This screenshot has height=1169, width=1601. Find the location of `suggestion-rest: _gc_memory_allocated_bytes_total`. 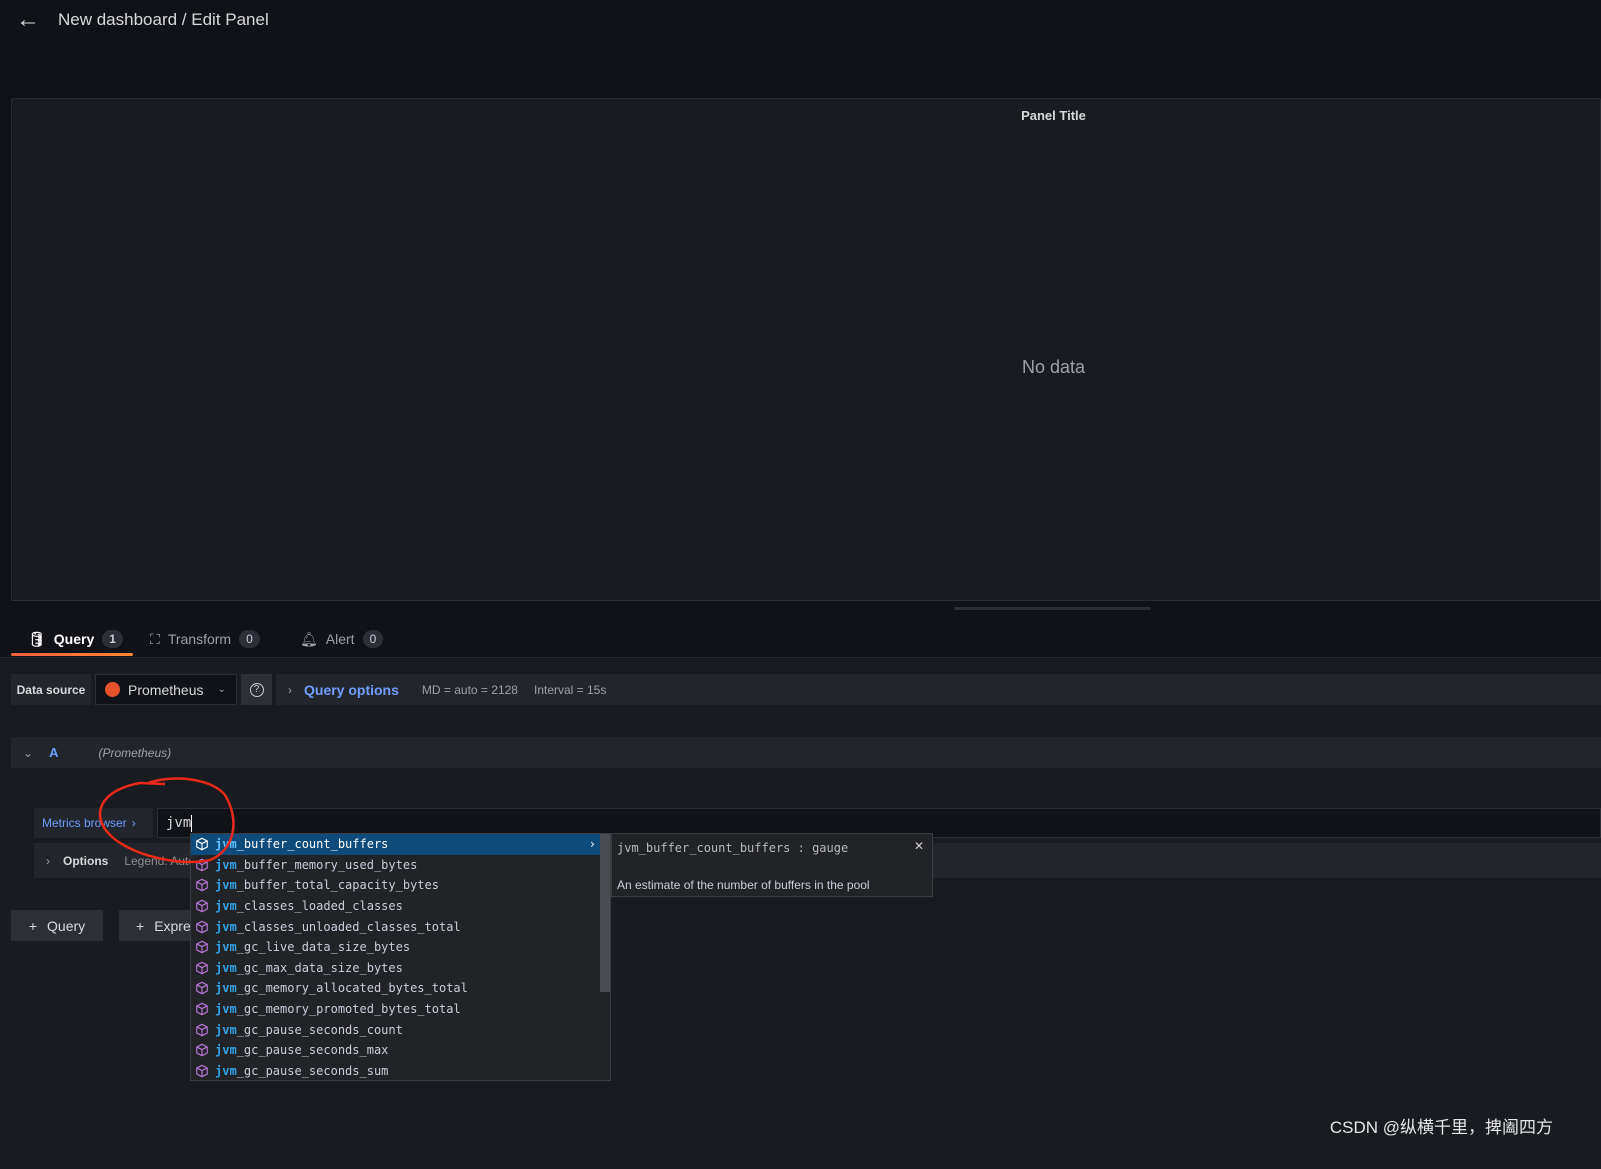

suggestion-rest: _gc_memory_allocated_bytes_total is located at coordinates (352, 988).